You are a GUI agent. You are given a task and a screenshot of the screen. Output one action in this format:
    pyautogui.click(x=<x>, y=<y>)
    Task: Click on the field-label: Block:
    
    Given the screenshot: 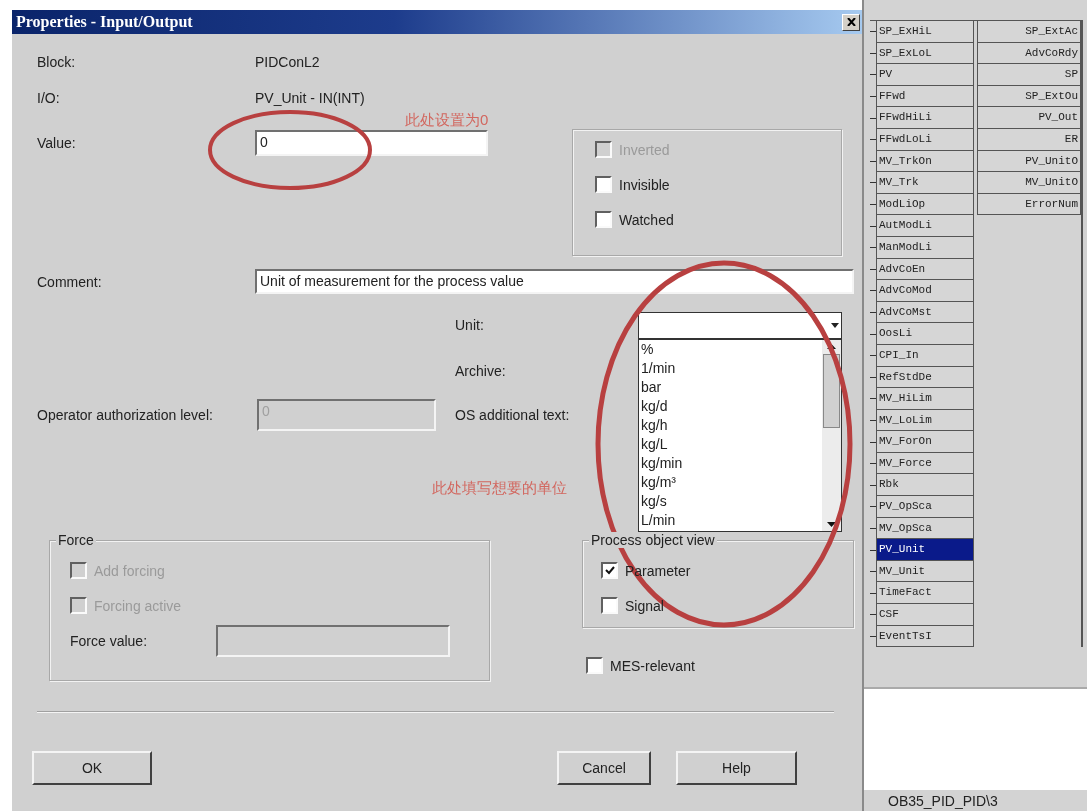 What is the action you would take?
    pyautogui.click(x=57, y=62)
    